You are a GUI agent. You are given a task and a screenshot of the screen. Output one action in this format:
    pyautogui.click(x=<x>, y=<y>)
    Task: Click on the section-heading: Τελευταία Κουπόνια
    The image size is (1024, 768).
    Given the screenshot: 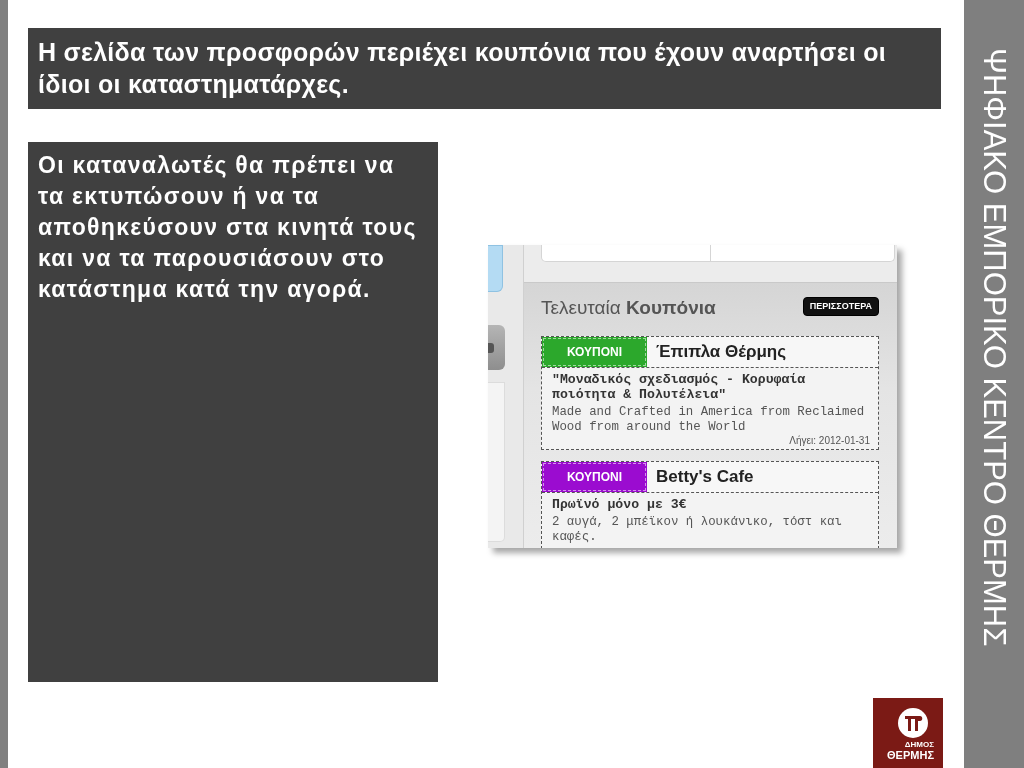 What is the action you would take?
    pyautogui.click(x=628, y=308)
    